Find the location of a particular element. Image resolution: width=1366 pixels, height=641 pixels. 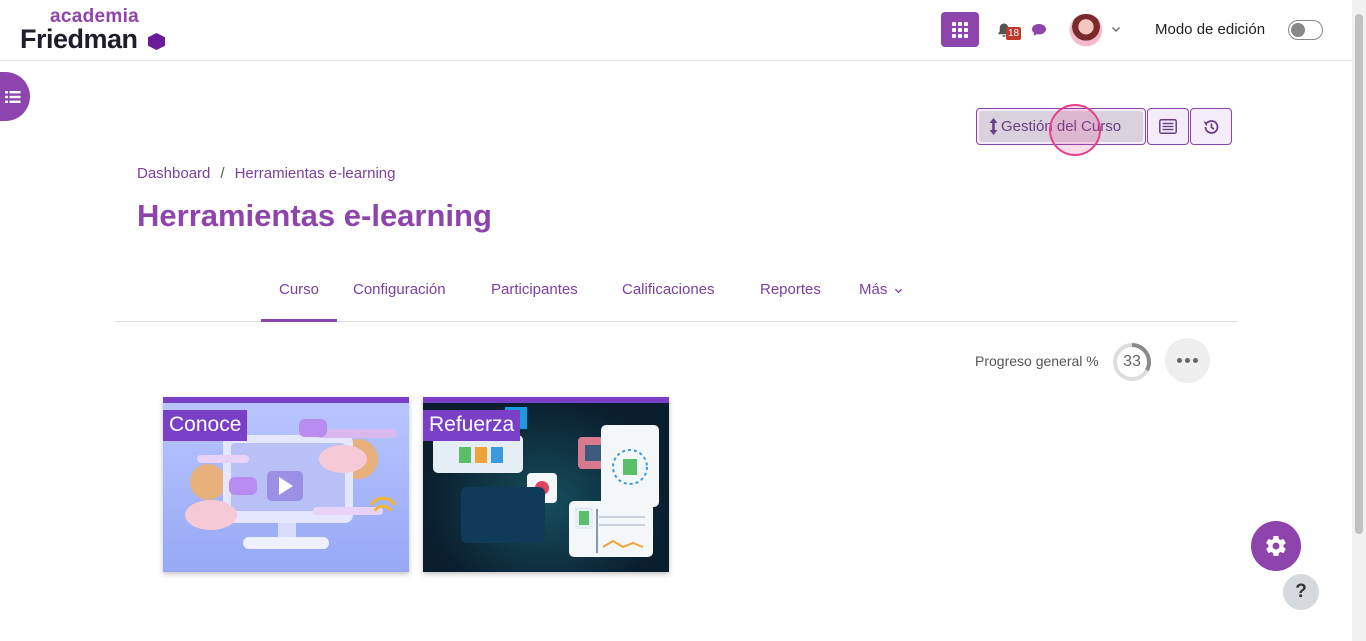

tab-reportes: Reportes is located at coordinates (790, 301).